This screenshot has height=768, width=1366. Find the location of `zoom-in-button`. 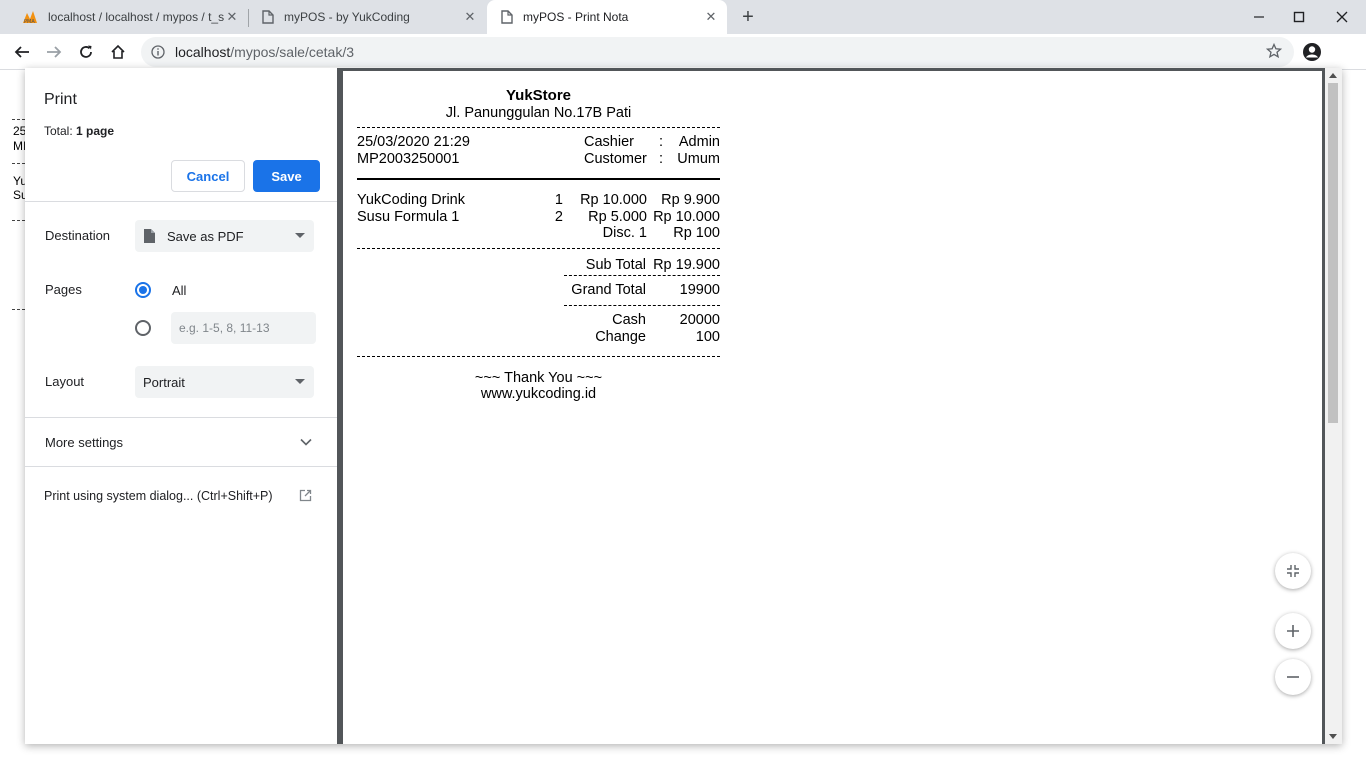

zoom-in-button is located at coordinates (1293, 631).